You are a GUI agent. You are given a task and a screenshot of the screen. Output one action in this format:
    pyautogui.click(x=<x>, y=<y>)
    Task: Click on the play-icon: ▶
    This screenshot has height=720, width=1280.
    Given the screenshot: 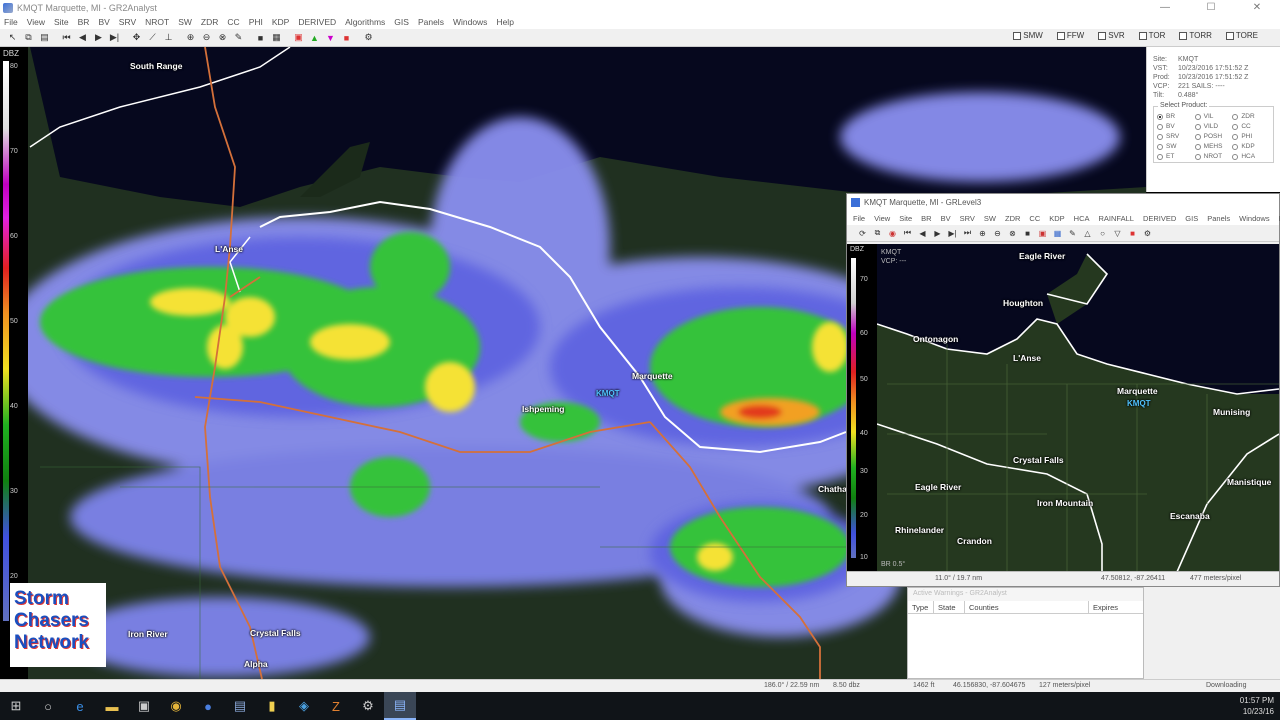 What is the action you would take?
    pyautogui.click(x=98, y=37)
    